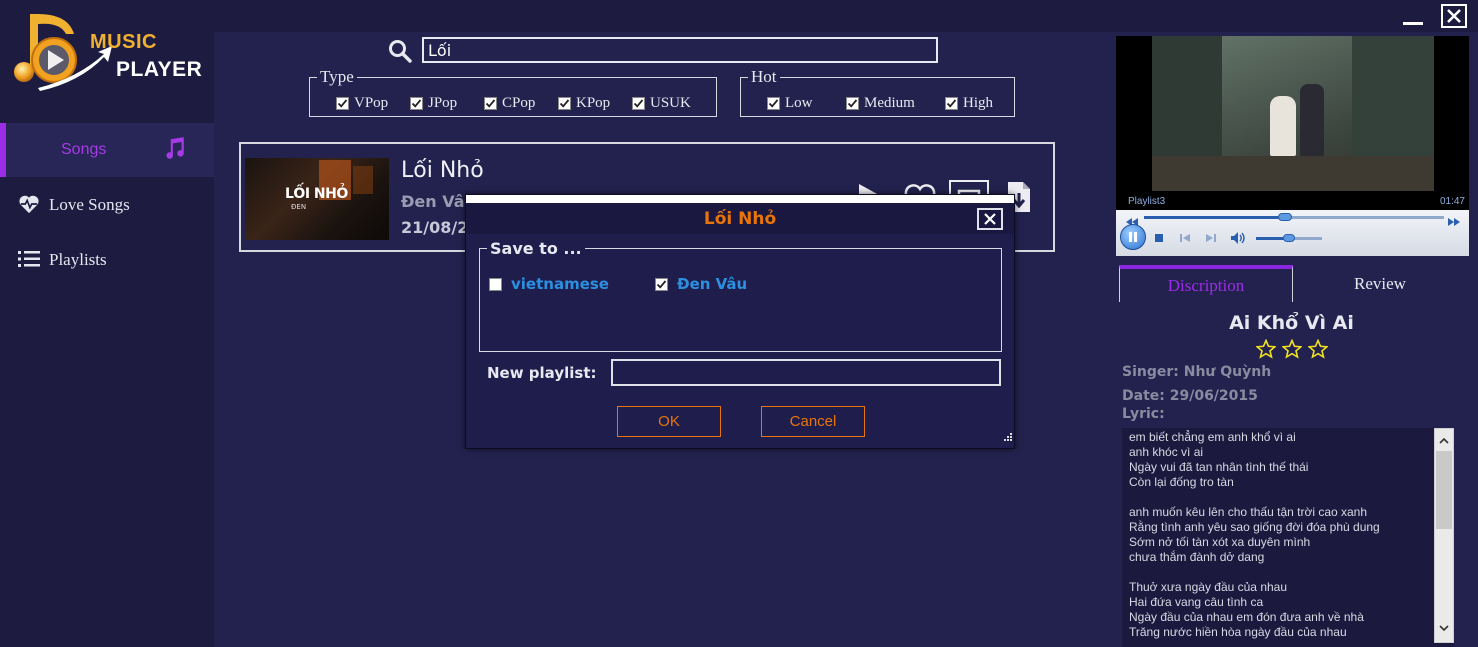  What do you see at coordinates (877, 92) in the screenshot?
I see `hot-filter-group: Hot Low Medium High` at bounding box center [877, 92].